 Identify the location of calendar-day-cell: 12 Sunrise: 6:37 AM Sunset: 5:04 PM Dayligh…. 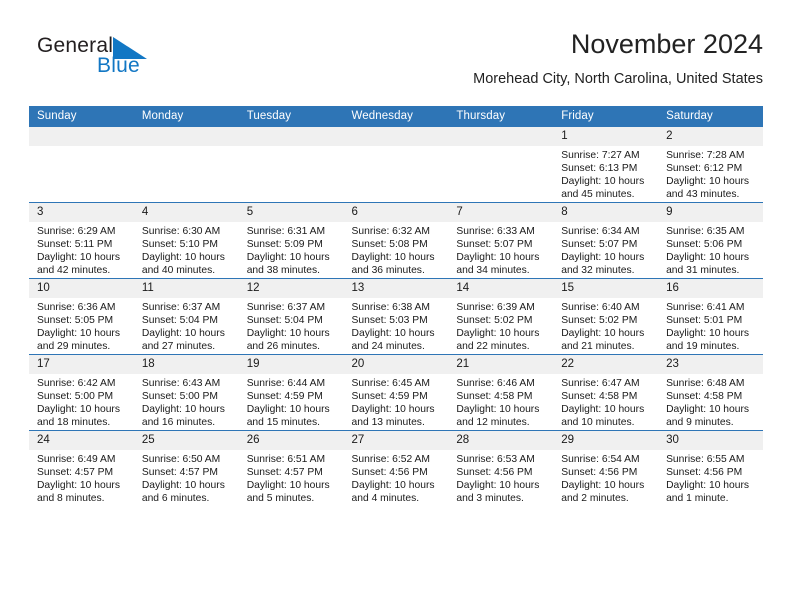
(291, 316).